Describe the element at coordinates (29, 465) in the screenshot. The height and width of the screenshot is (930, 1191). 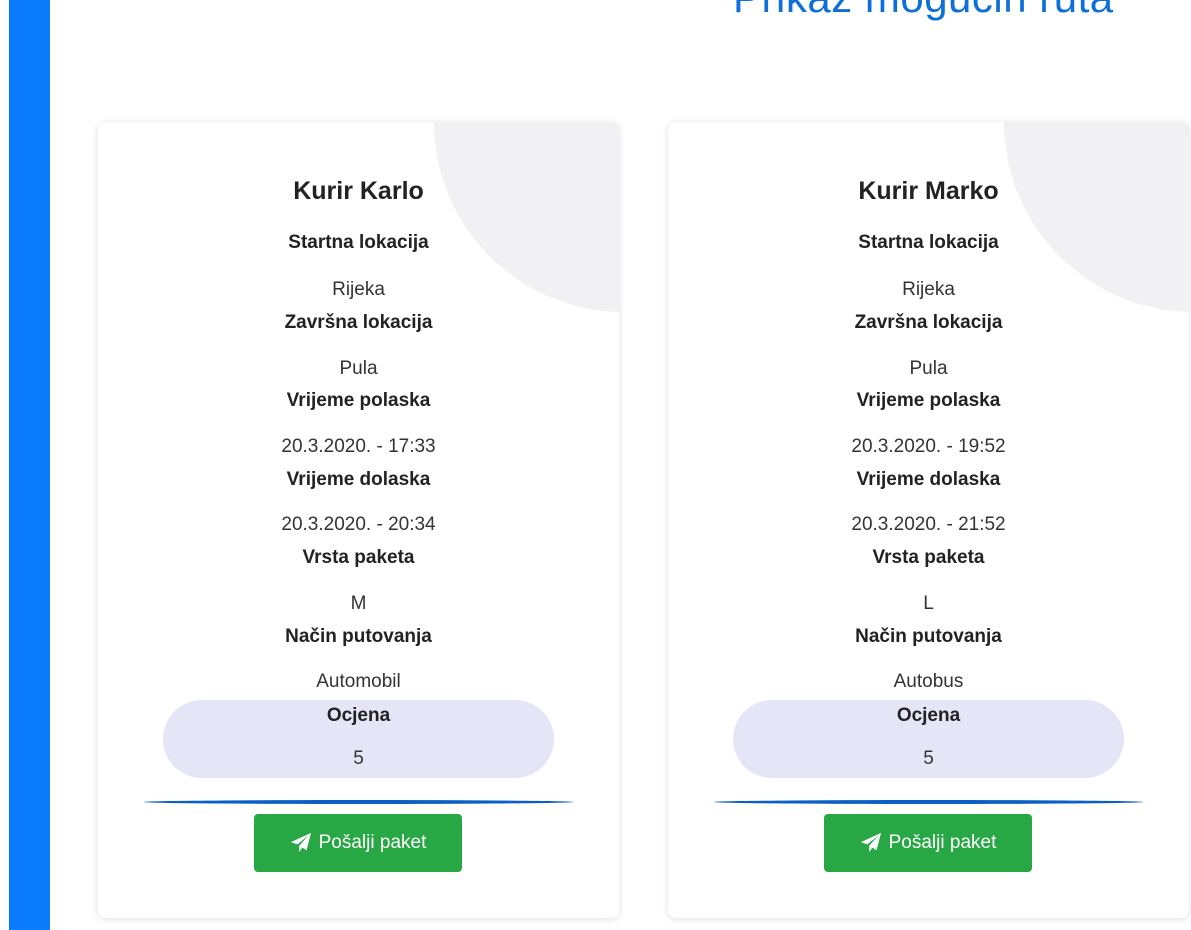
I see `left-accent-bar` at that location.